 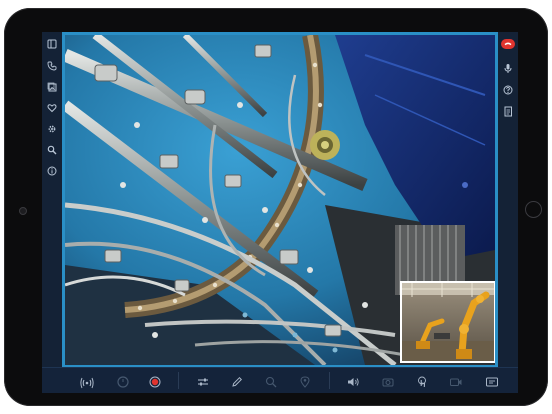 I want to click on screen-share-icon, so click(x=492, y=381).